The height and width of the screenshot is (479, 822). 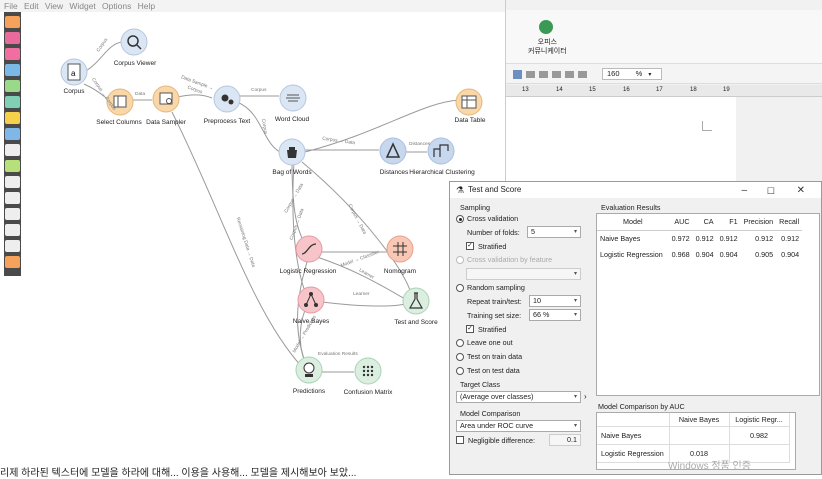 I want to click on close-icon: ✕, so click(x=801, y=191).